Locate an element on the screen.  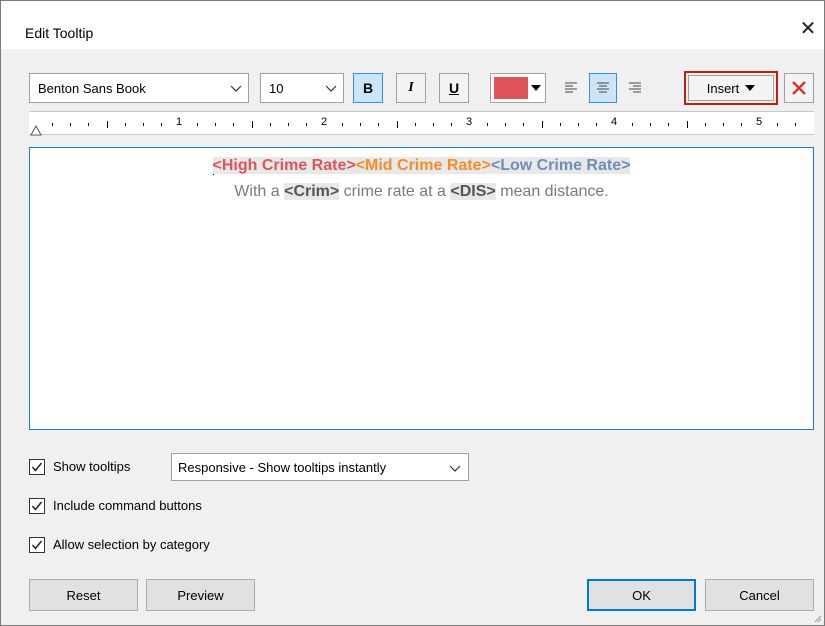
ruler-number: 1 is located at coordinates (179, 122).